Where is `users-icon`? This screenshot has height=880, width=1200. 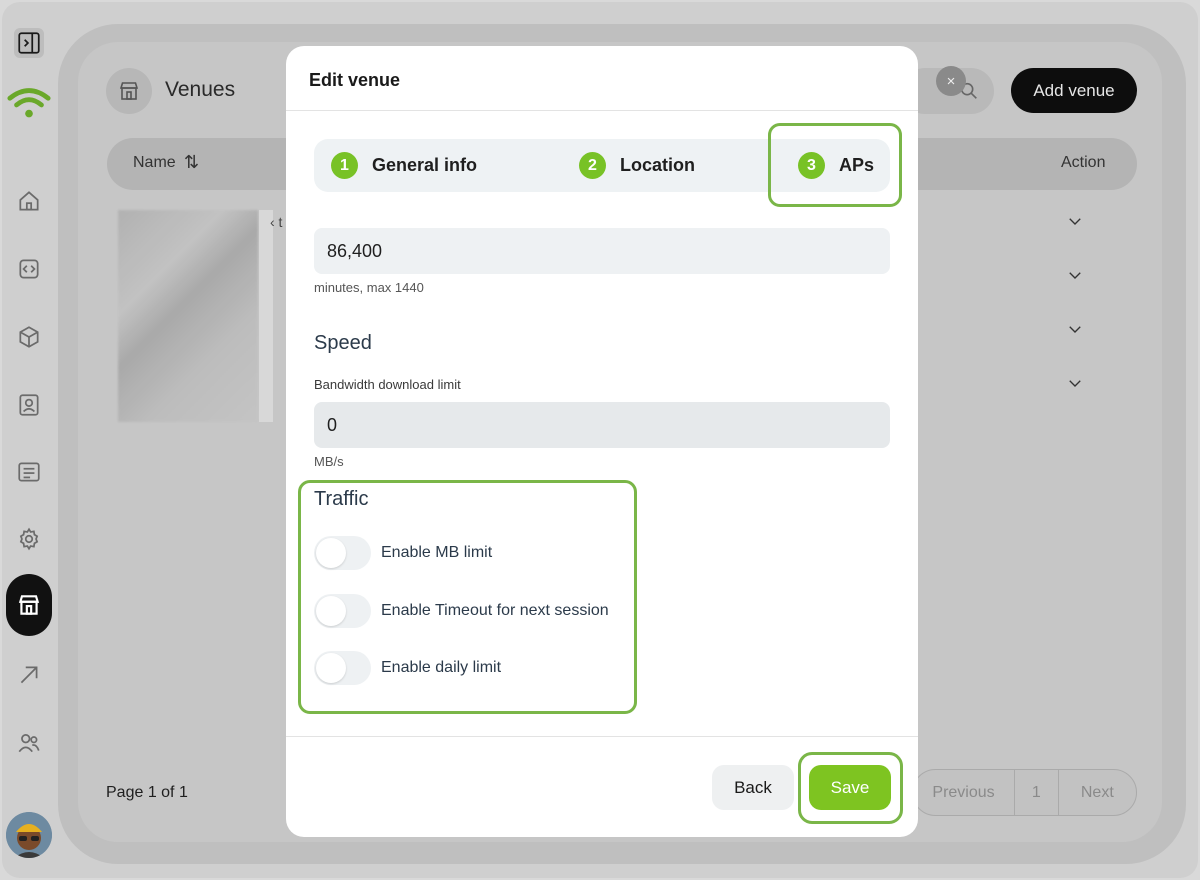
users-icon is located at coordinates (29, 743).